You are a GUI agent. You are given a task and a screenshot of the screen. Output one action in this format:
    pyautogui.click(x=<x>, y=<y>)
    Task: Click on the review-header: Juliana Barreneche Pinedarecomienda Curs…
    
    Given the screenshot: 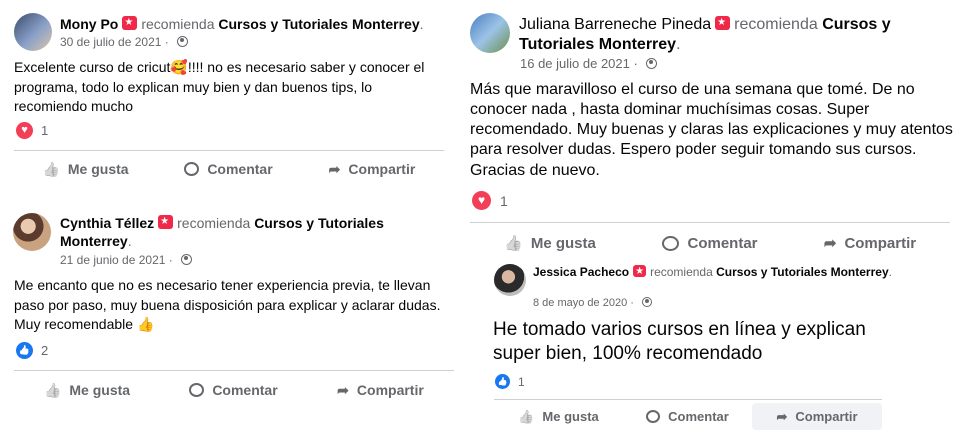 What is the action you would take?
    pyautogui.click(x=734, y=35)
    